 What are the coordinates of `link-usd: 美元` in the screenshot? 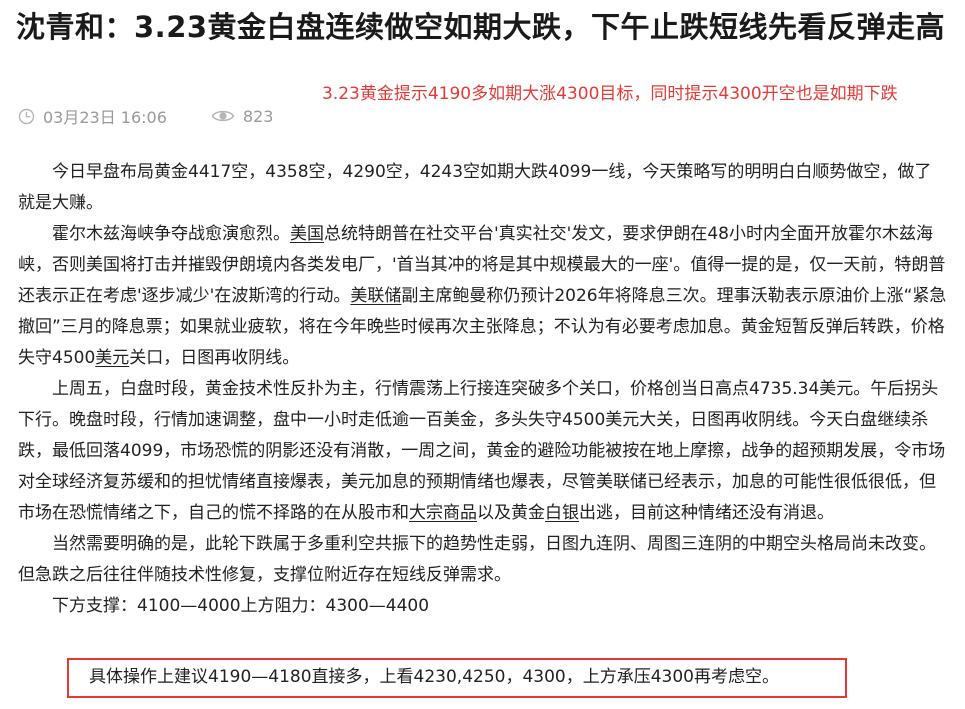 It's located at (112, 358).